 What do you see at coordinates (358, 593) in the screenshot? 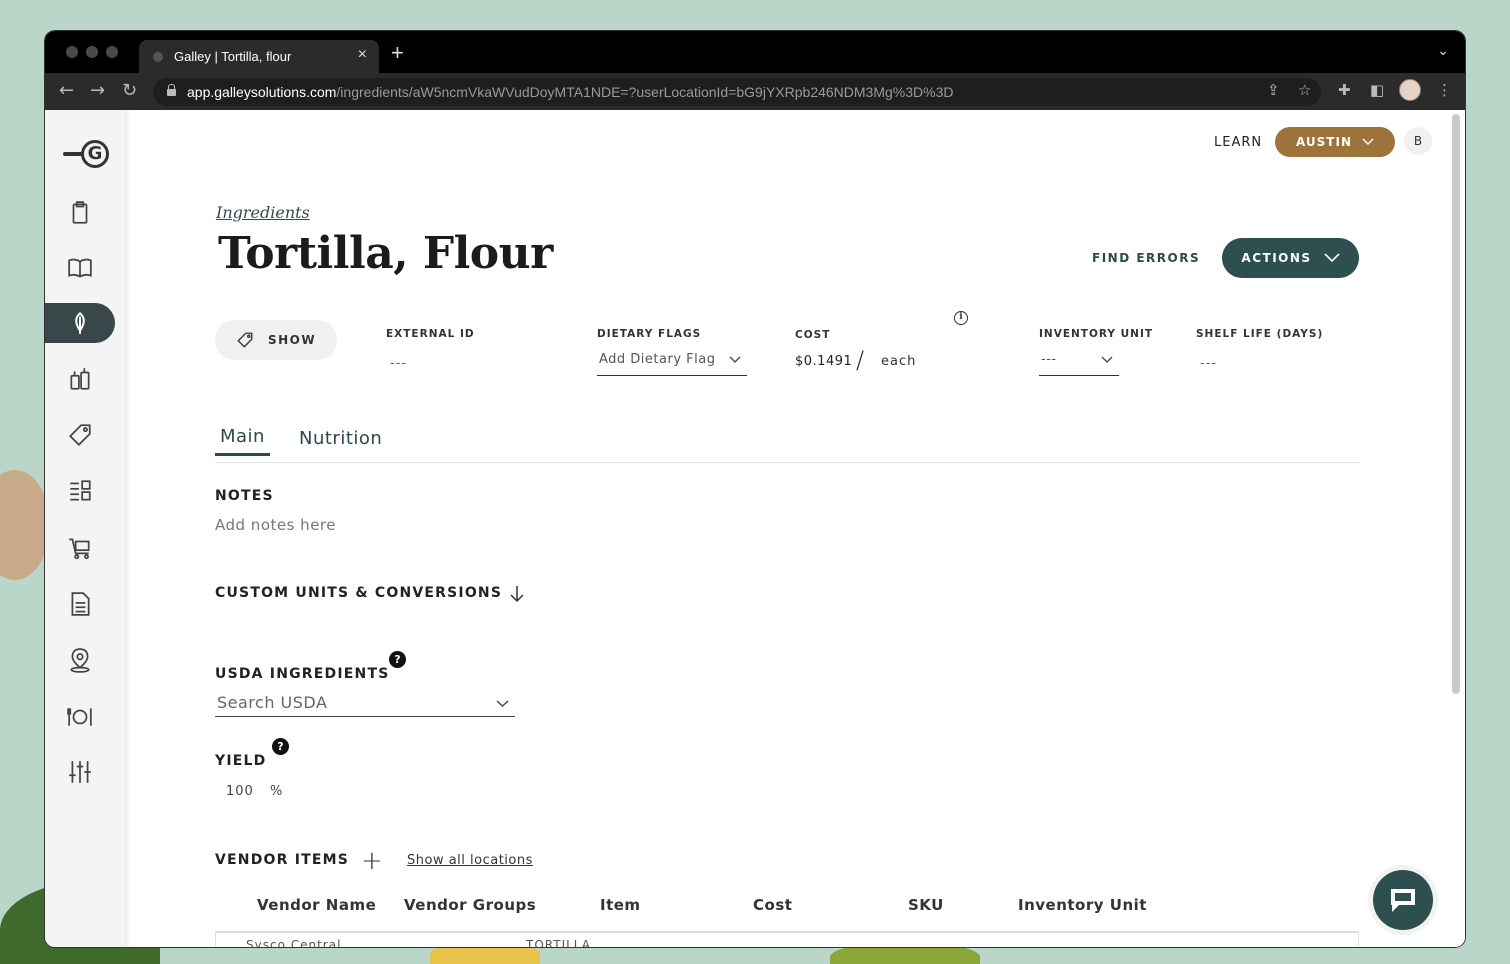
I see `custom-units-toggle: CUSTOM UNITS & CONVERSIONS` at bounding box center [358, 593].